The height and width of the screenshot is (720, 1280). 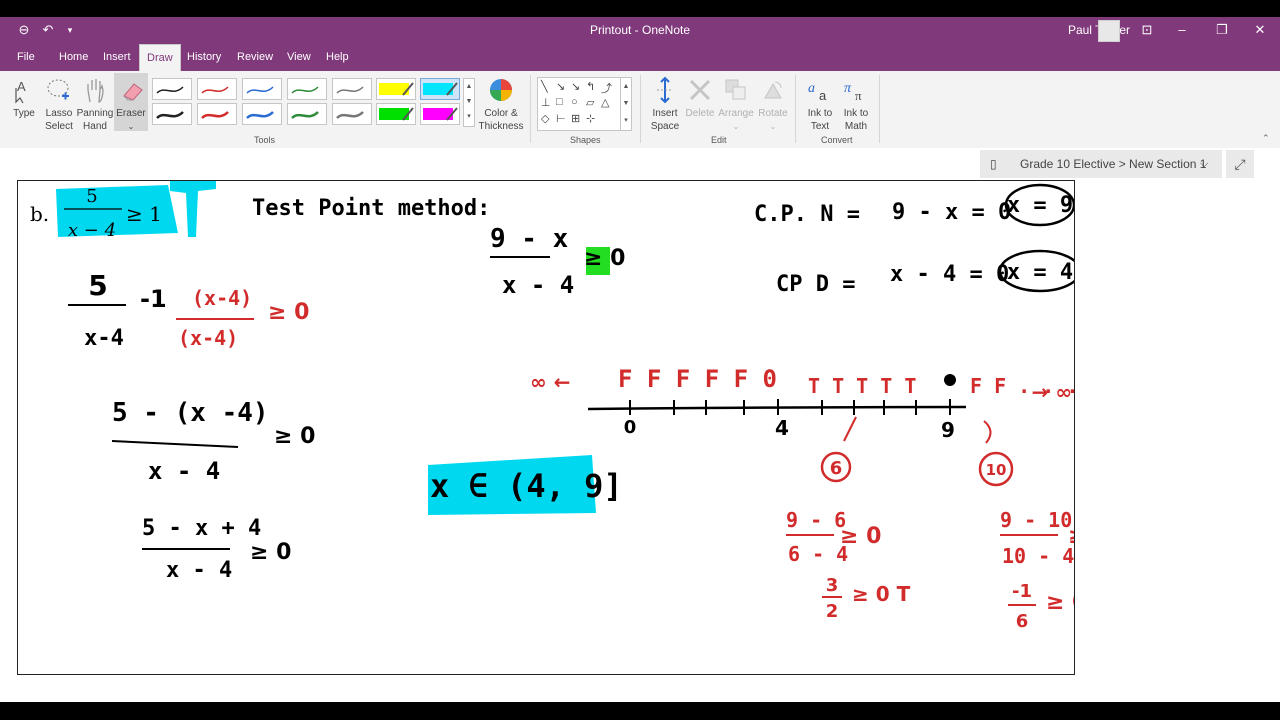 I want to click on restore-icon: ❐, so click(x=1222, y=30).